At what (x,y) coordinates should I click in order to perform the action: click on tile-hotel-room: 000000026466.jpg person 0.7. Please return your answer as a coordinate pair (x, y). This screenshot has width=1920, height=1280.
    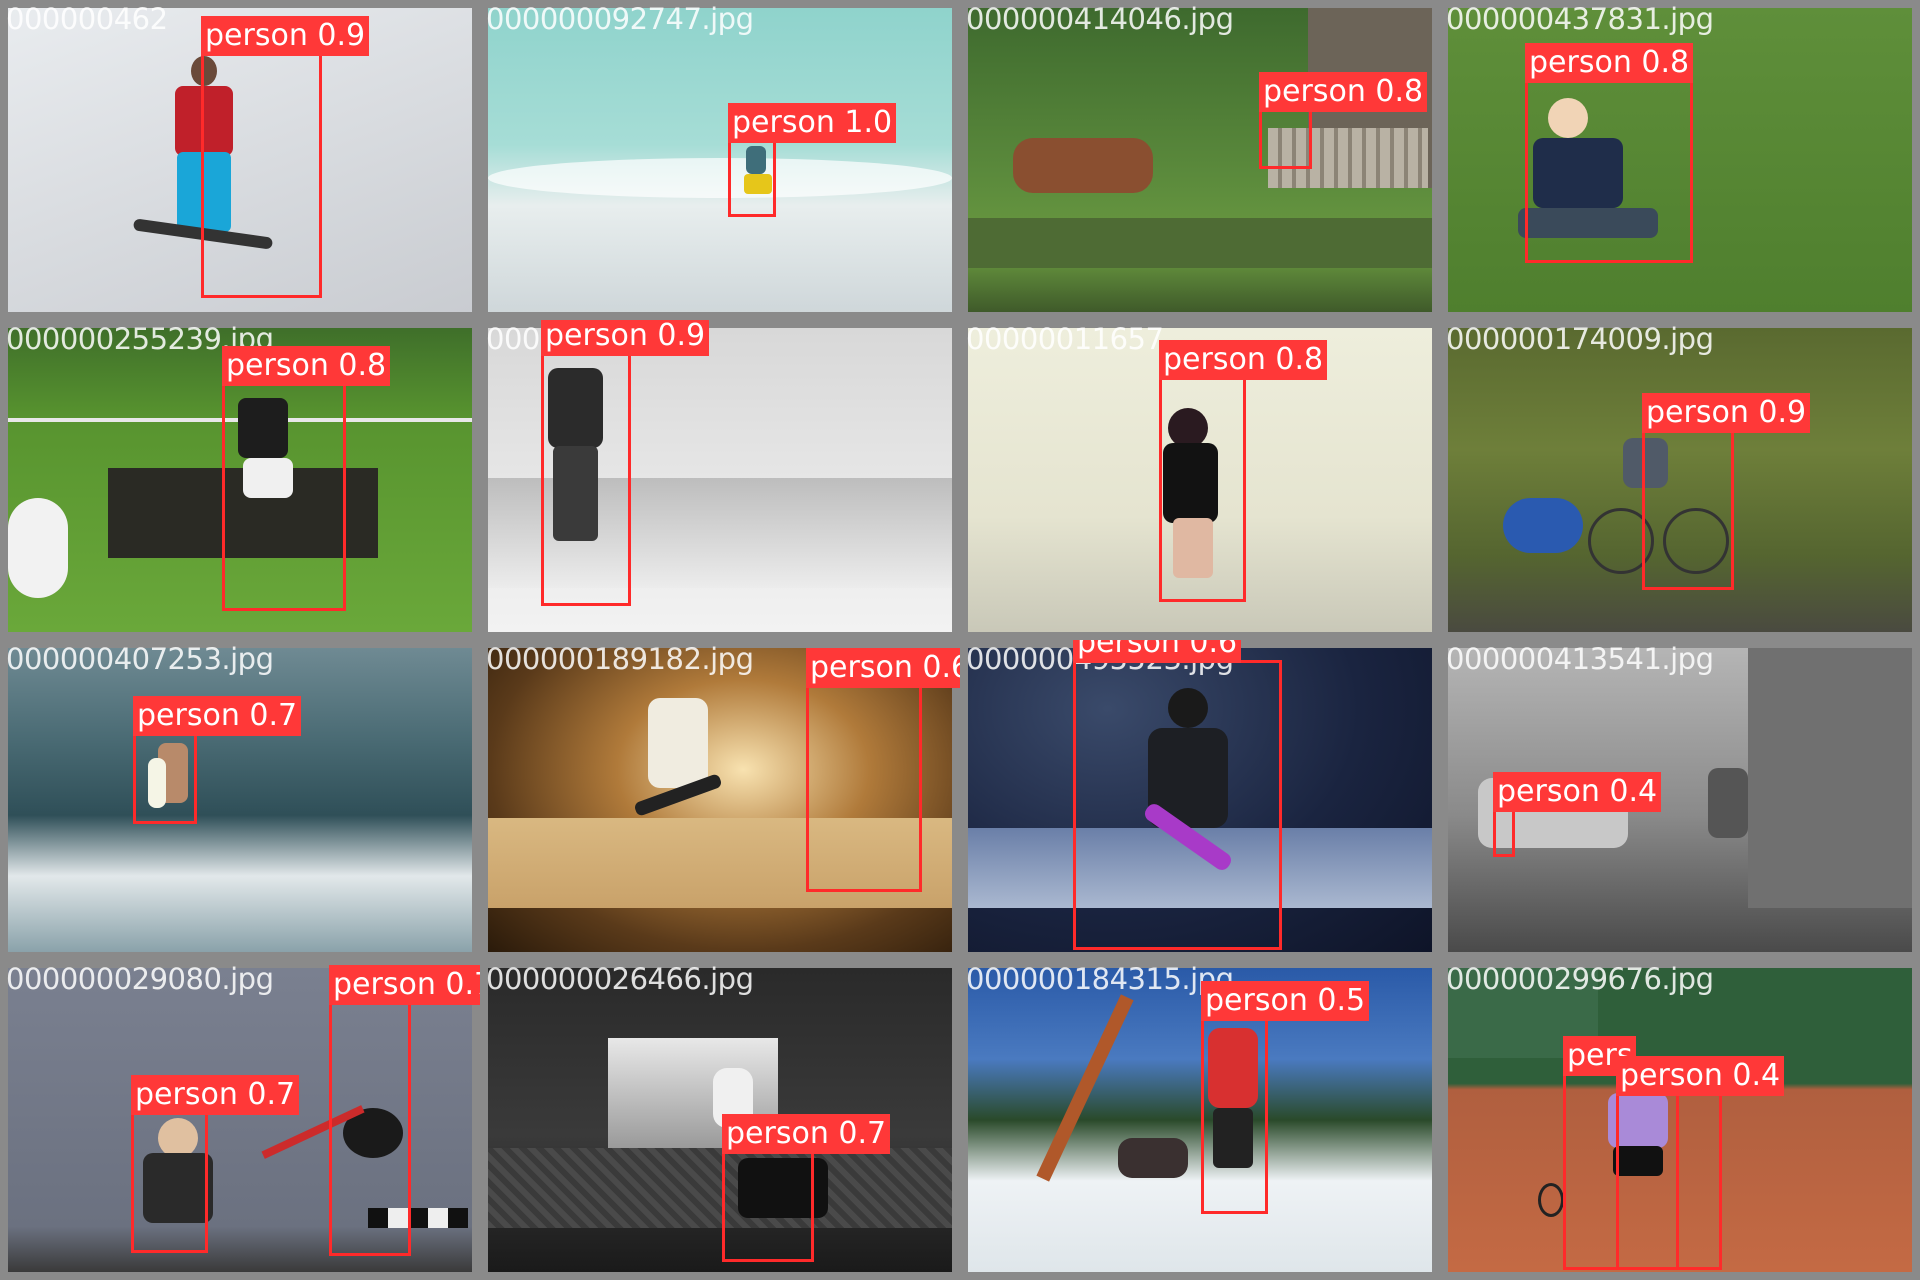
    Looking at the image, I should click on (720, 1120).